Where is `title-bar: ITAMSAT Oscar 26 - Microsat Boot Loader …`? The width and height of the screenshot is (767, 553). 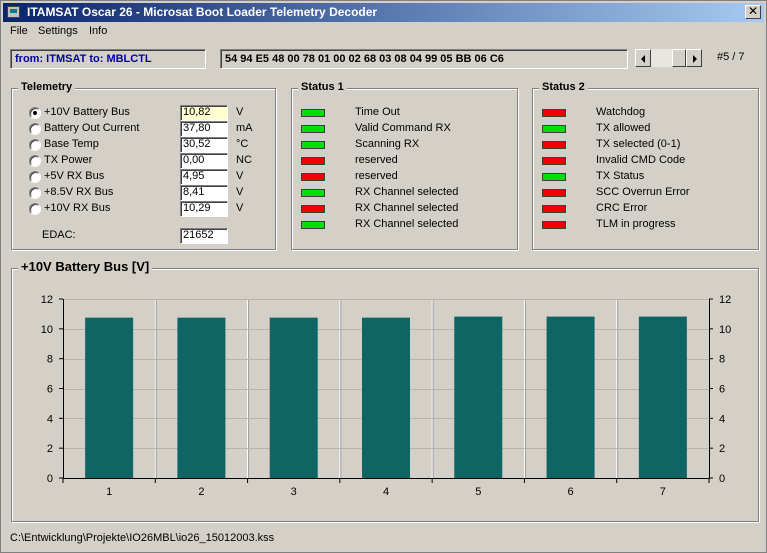 title-bar: ITAMSAT Oscar 26 - Microsat Boot Loader … is located at coordinates (383, 12).